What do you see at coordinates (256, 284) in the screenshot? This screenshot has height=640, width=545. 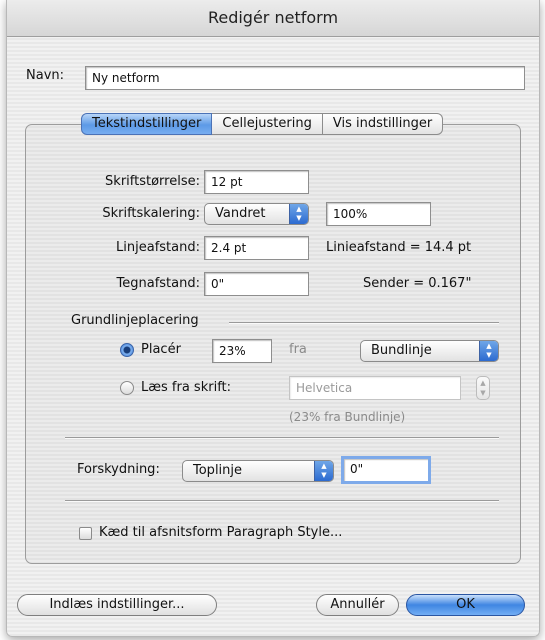 I see `tracking-input: 0"` at bounding box center [256, 284].